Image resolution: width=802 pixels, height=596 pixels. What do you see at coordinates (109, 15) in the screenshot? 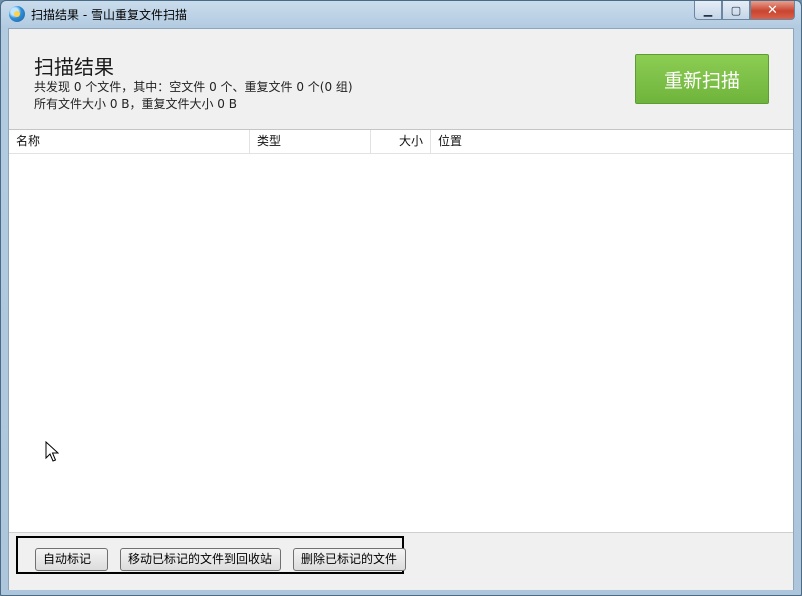
I see `window-title: 扫描结果 - 雪山重复文件扫描` at bounding box center [109, 15].